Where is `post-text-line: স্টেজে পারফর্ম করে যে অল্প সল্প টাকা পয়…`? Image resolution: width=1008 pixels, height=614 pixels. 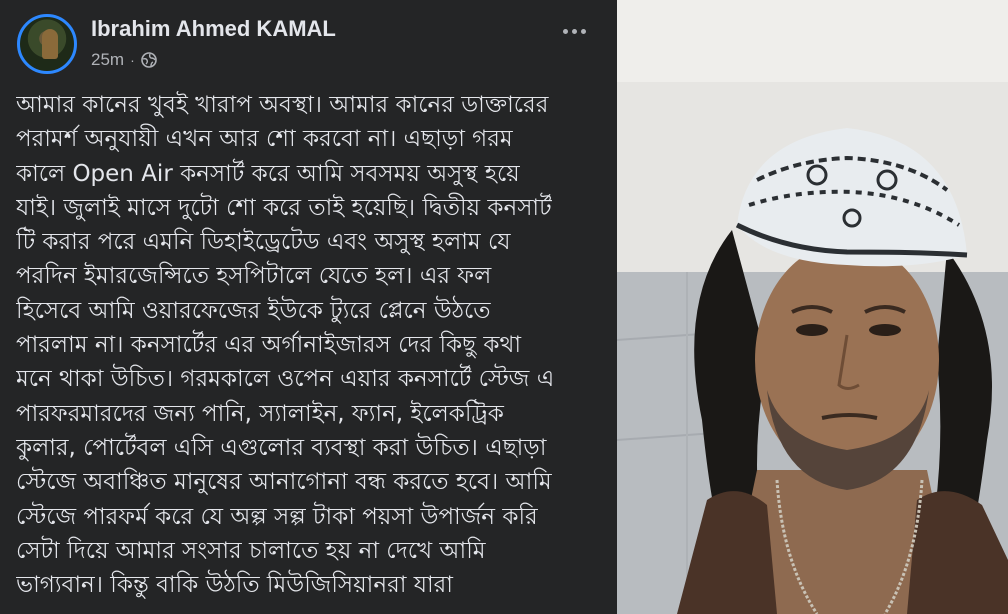 post-text-line: স্টেজে পারফর্ম করে যে অল্প সল্প টাকা পয়… is located at coordinates (277, 516).